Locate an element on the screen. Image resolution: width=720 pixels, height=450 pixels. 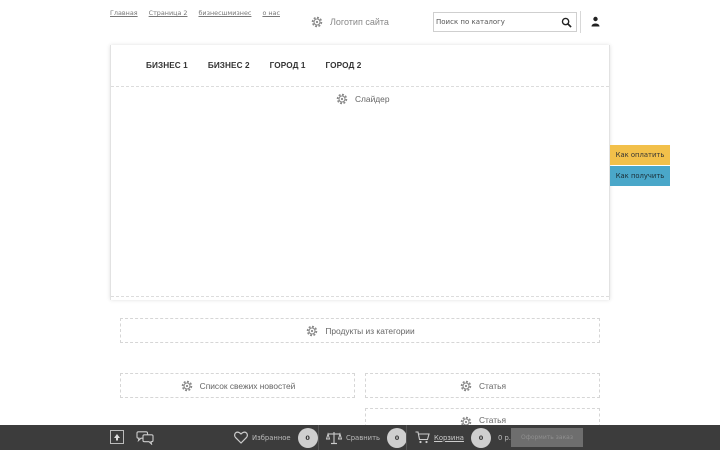
heart-icon is located at coordinates (241, 437).